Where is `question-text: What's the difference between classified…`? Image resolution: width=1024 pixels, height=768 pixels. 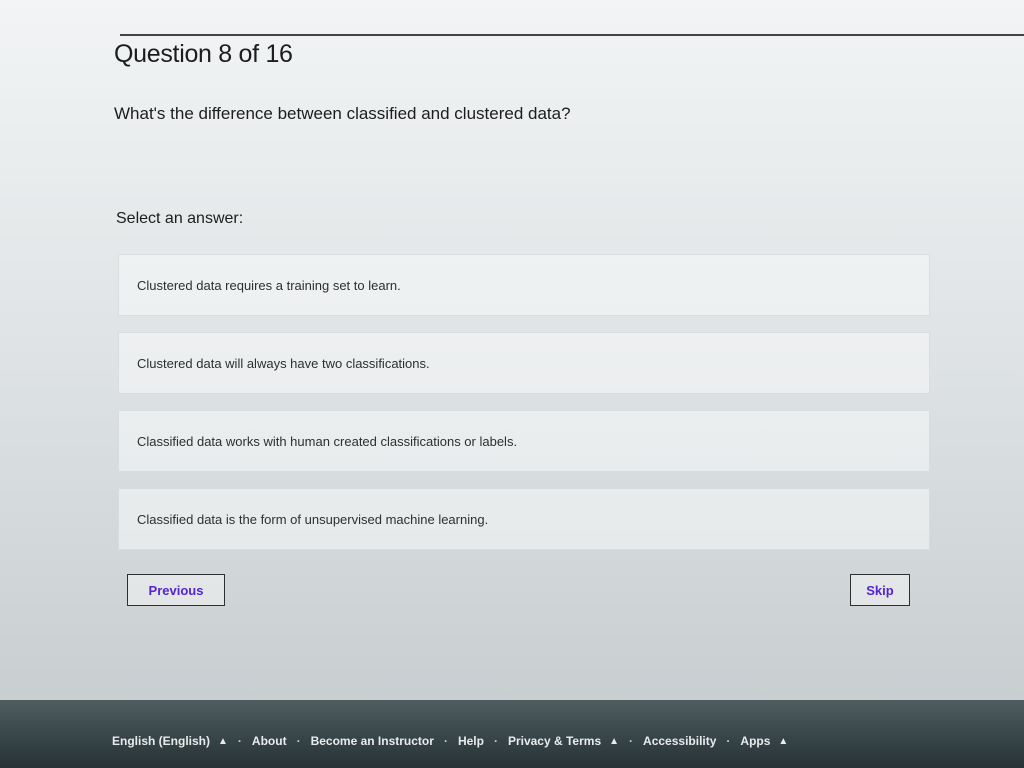 question-text: What's the difference between classified… is located at coordinates (342, 113).